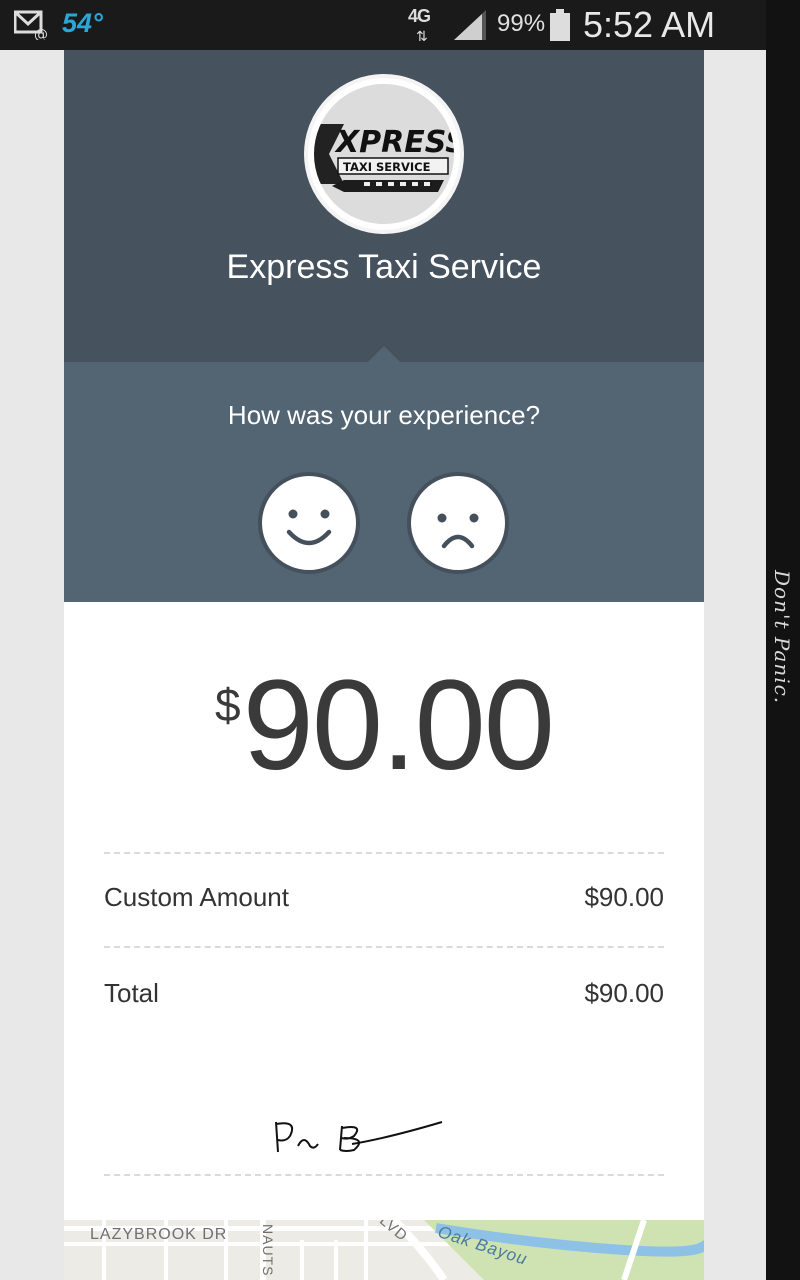 The width and height of the screenshot is (800, 1280). I want to click on side-caption: Don't Panic., so click(782, 637).